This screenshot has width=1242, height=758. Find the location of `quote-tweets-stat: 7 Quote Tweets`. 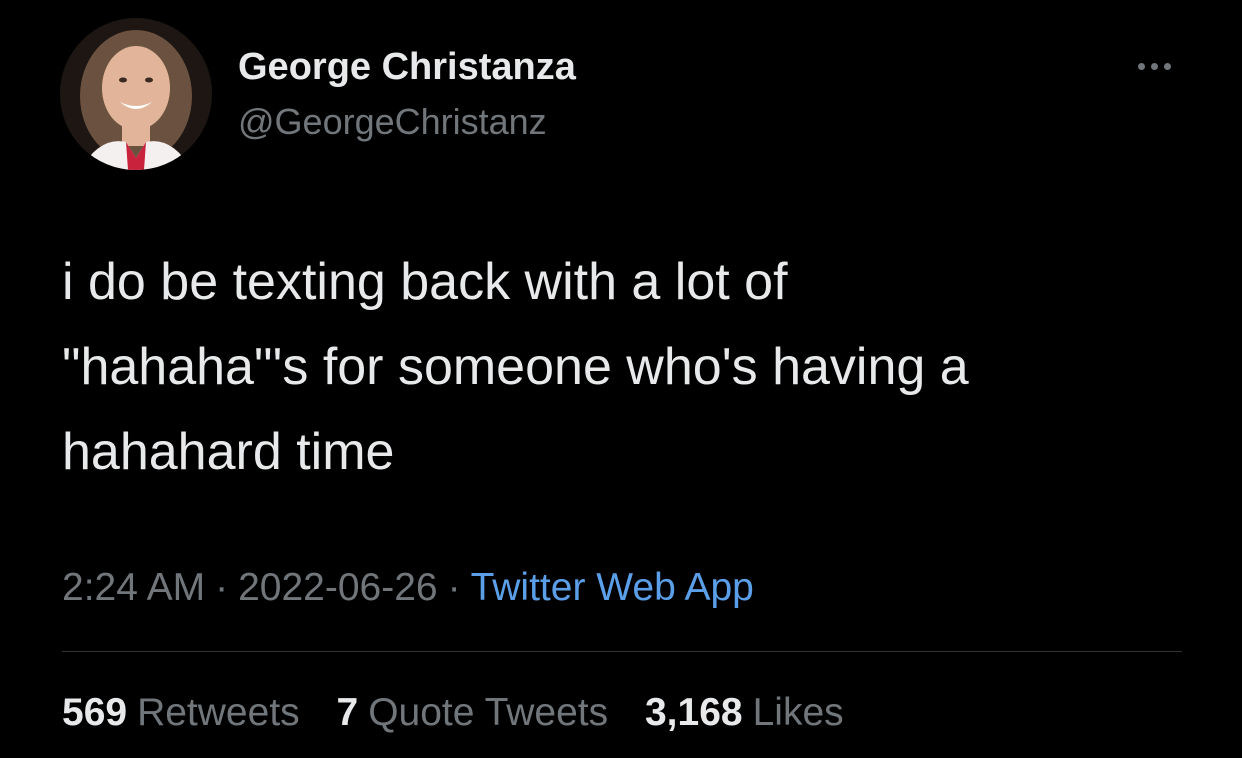

quote-tweets-stat: 7 Quote Tweets is located at coordinates (473, 713).